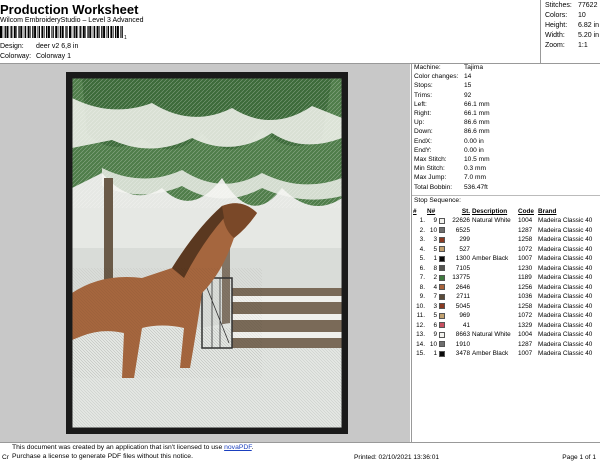 This screenshot has width=600, height=464. Describe the element at coordinates (477, 132) in the screenshot. I see `machine-info-value: 86.6 mm` at that location.